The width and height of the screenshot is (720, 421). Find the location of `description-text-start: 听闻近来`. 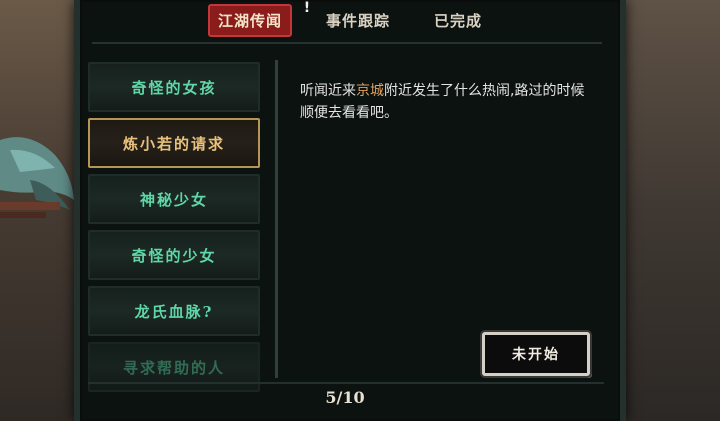

description-text-start: 听闻近来 is located at coordinates (328, 91).